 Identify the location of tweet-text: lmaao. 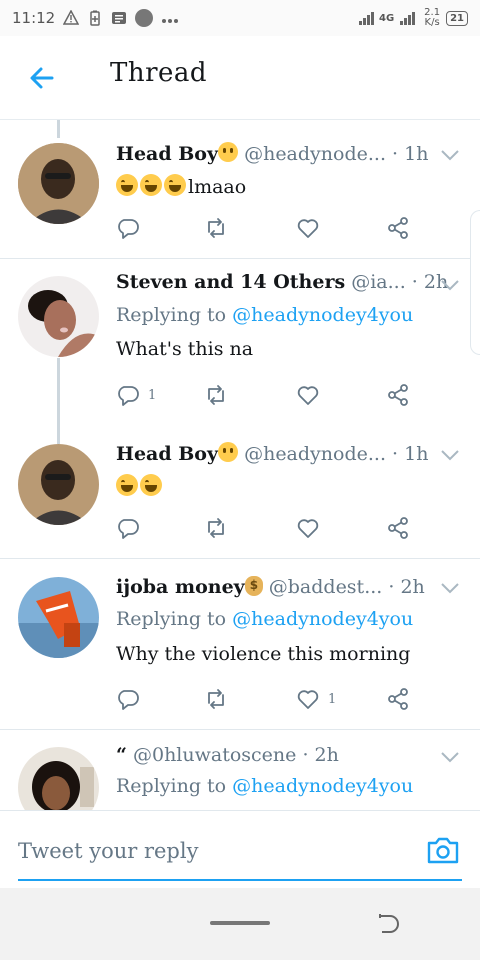
(181, 186).